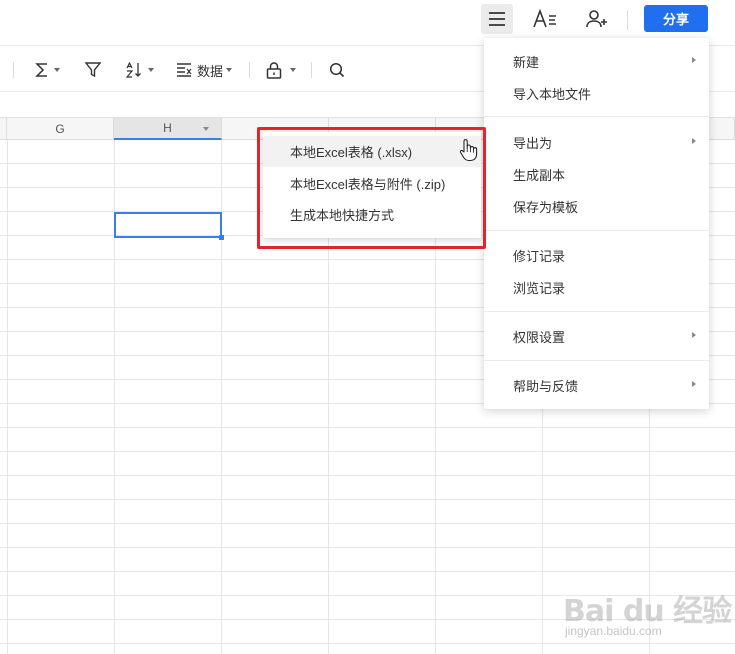 The height and width of the screenshot is (654, 735). I want to click on data-button: 数据, so click(204, 70).